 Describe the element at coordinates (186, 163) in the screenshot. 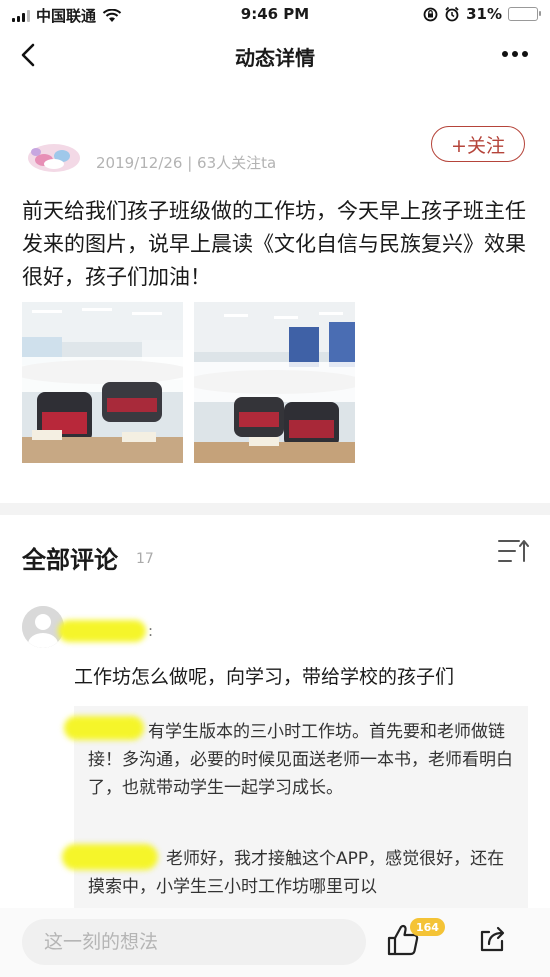

I see `post-date-followers: 2019/12/26 | 63人关注ta` at that location.